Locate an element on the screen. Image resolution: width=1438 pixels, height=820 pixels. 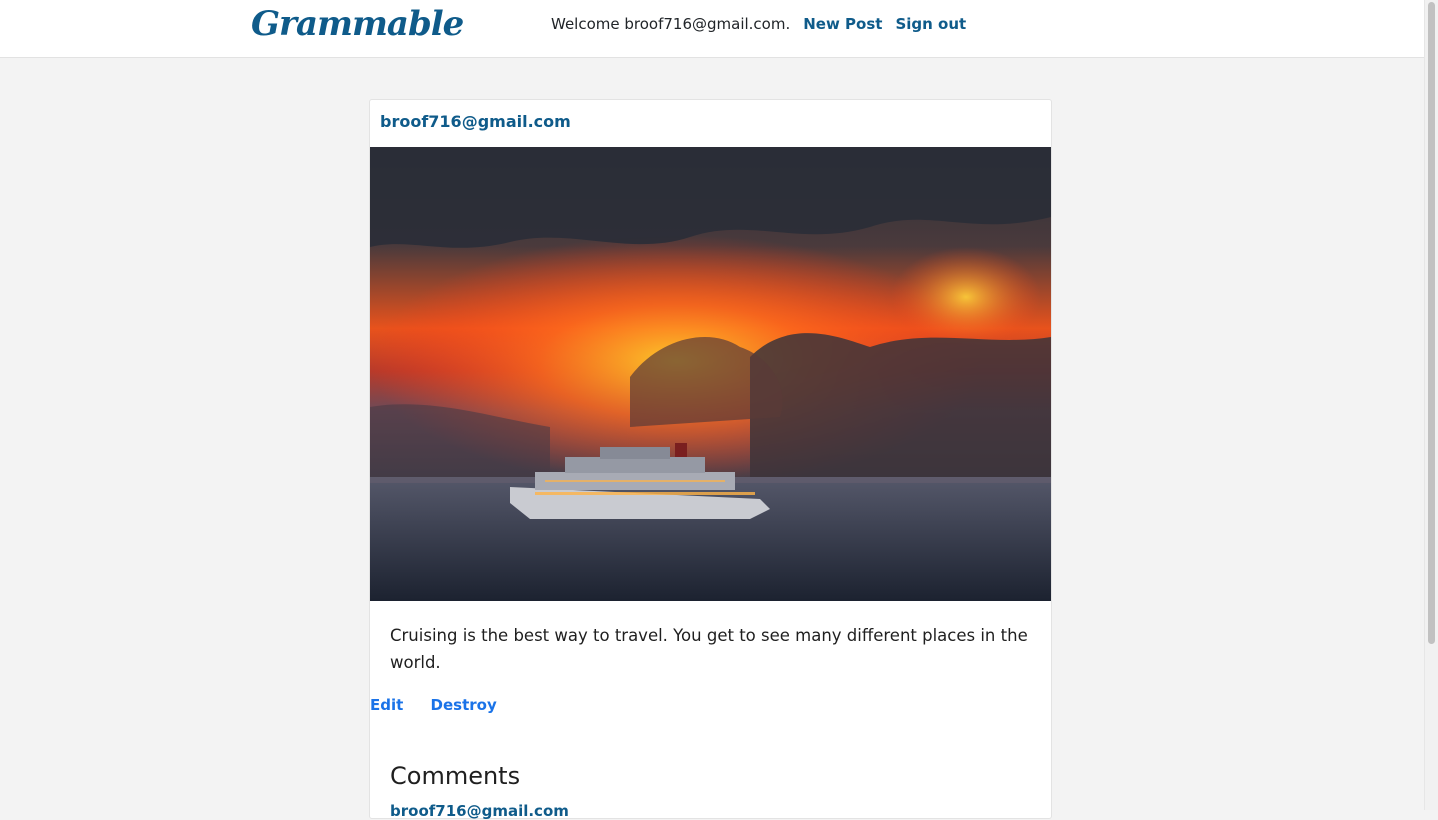
comments-heading: Comments is located at coordinates (455, 776).